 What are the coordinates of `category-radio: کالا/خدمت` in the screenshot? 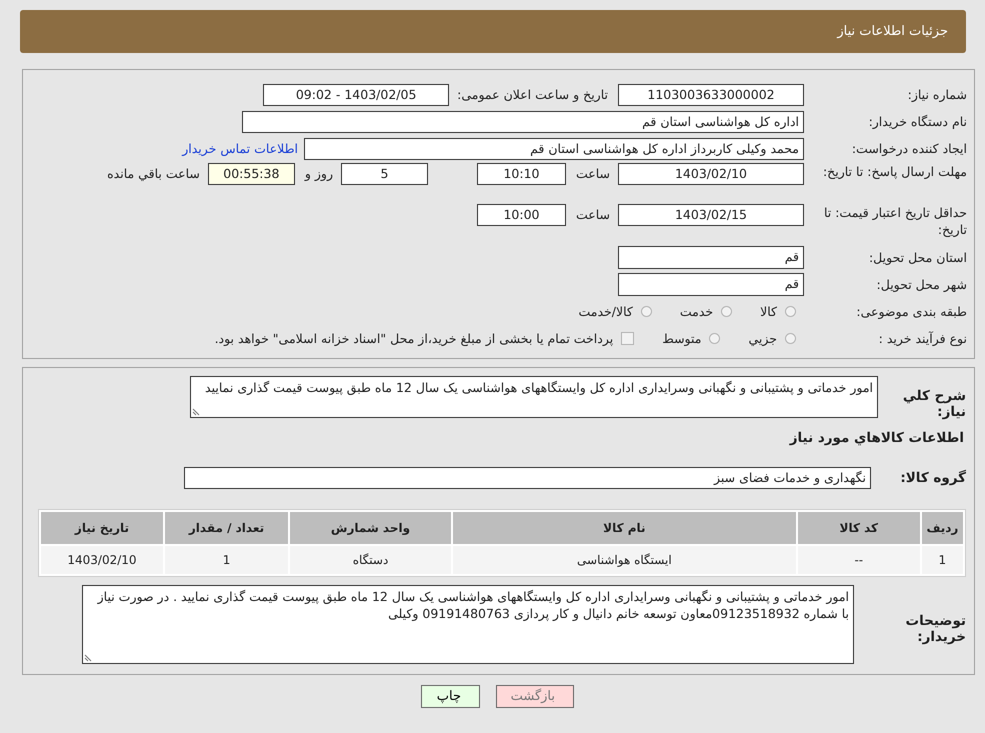 It's located at (615, 311).